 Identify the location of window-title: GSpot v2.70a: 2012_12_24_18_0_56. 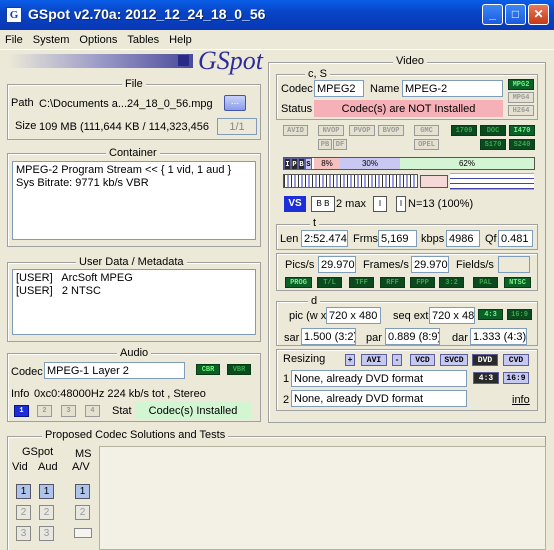
(147, 14).